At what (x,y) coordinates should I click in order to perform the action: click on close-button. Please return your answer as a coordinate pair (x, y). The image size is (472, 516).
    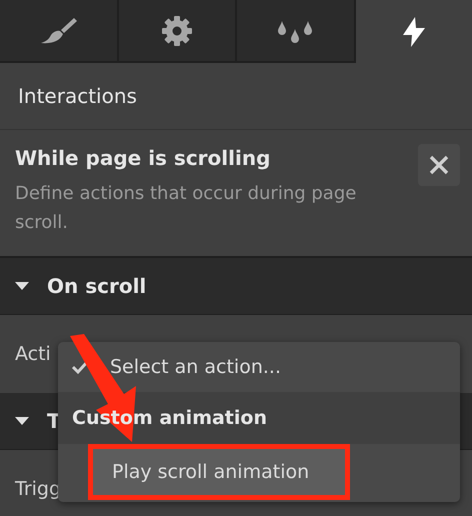
    Looking at the image, I should click on (439, 165).